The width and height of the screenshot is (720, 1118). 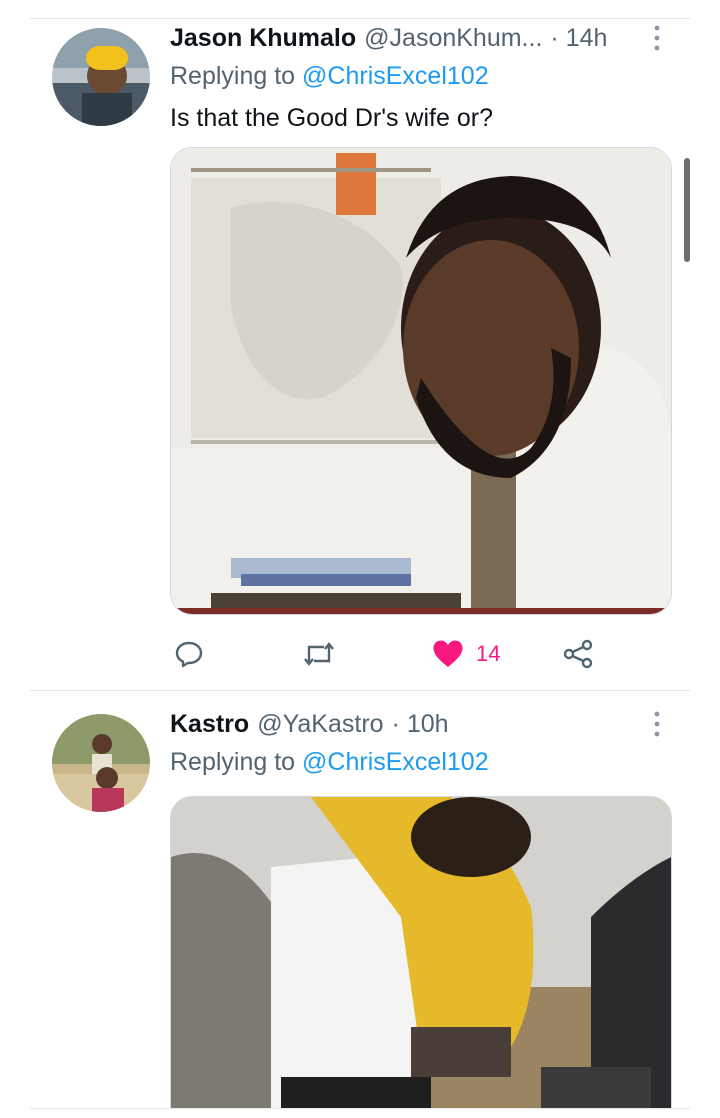 What do you see at coordinates (209, 724) in the screenshot?
I see `author-name: Kastro` at bounding box center [209, 724].